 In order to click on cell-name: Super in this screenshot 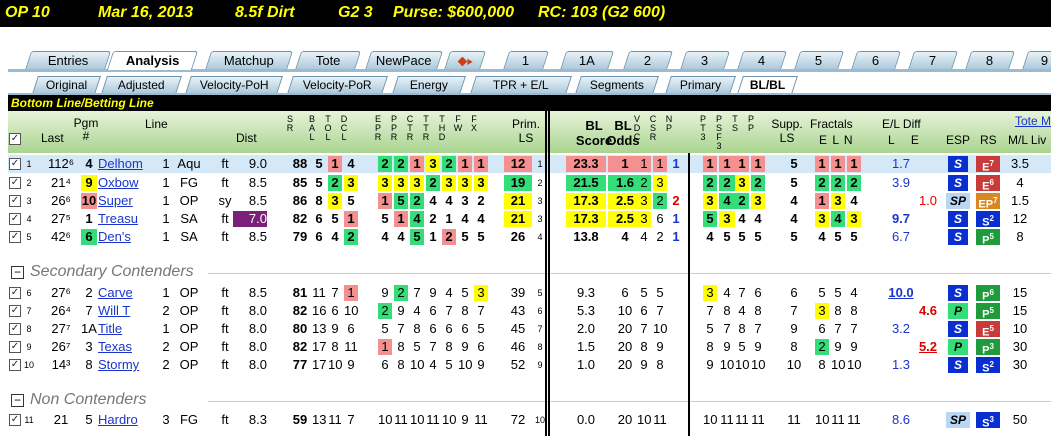, I will do `click(127, 201)`.